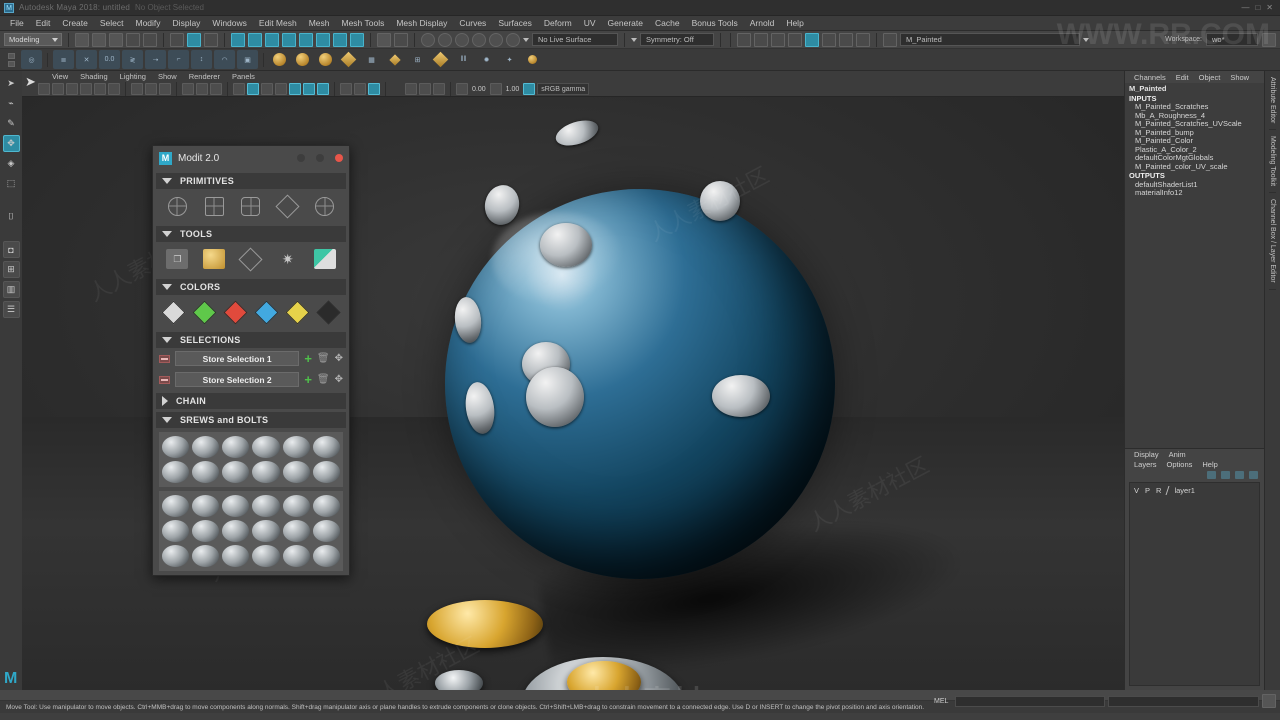 The width and height of the screenshot is (1280, 720). I want to click on xray-button, so click(323, 89).